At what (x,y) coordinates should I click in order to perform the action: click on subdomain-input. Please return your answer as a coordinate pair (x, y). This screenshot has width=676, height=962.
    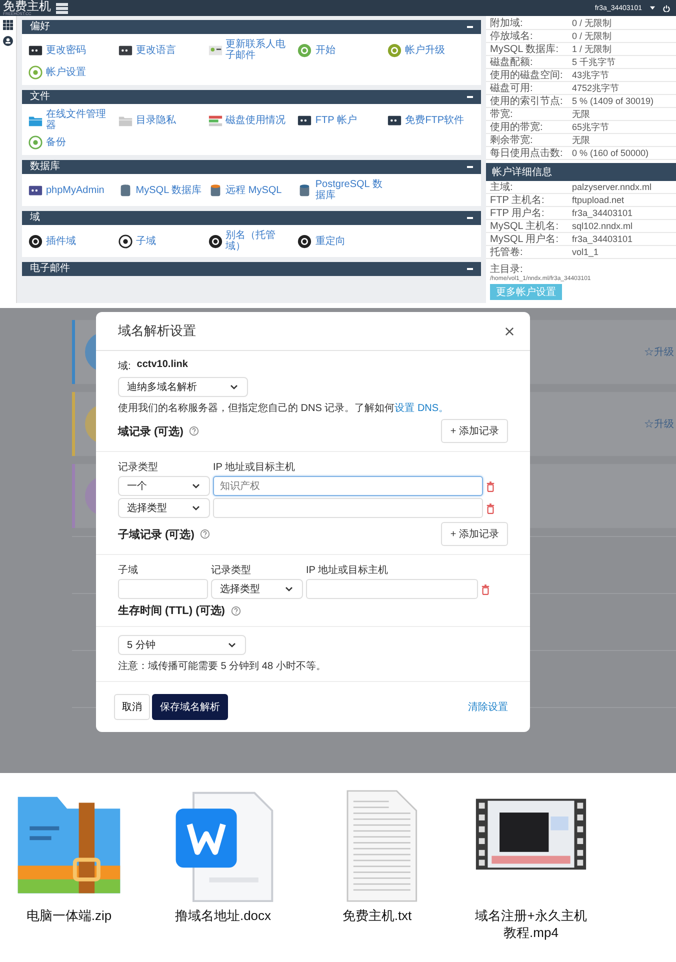
    Looking at the image, I should click on (163, 589).